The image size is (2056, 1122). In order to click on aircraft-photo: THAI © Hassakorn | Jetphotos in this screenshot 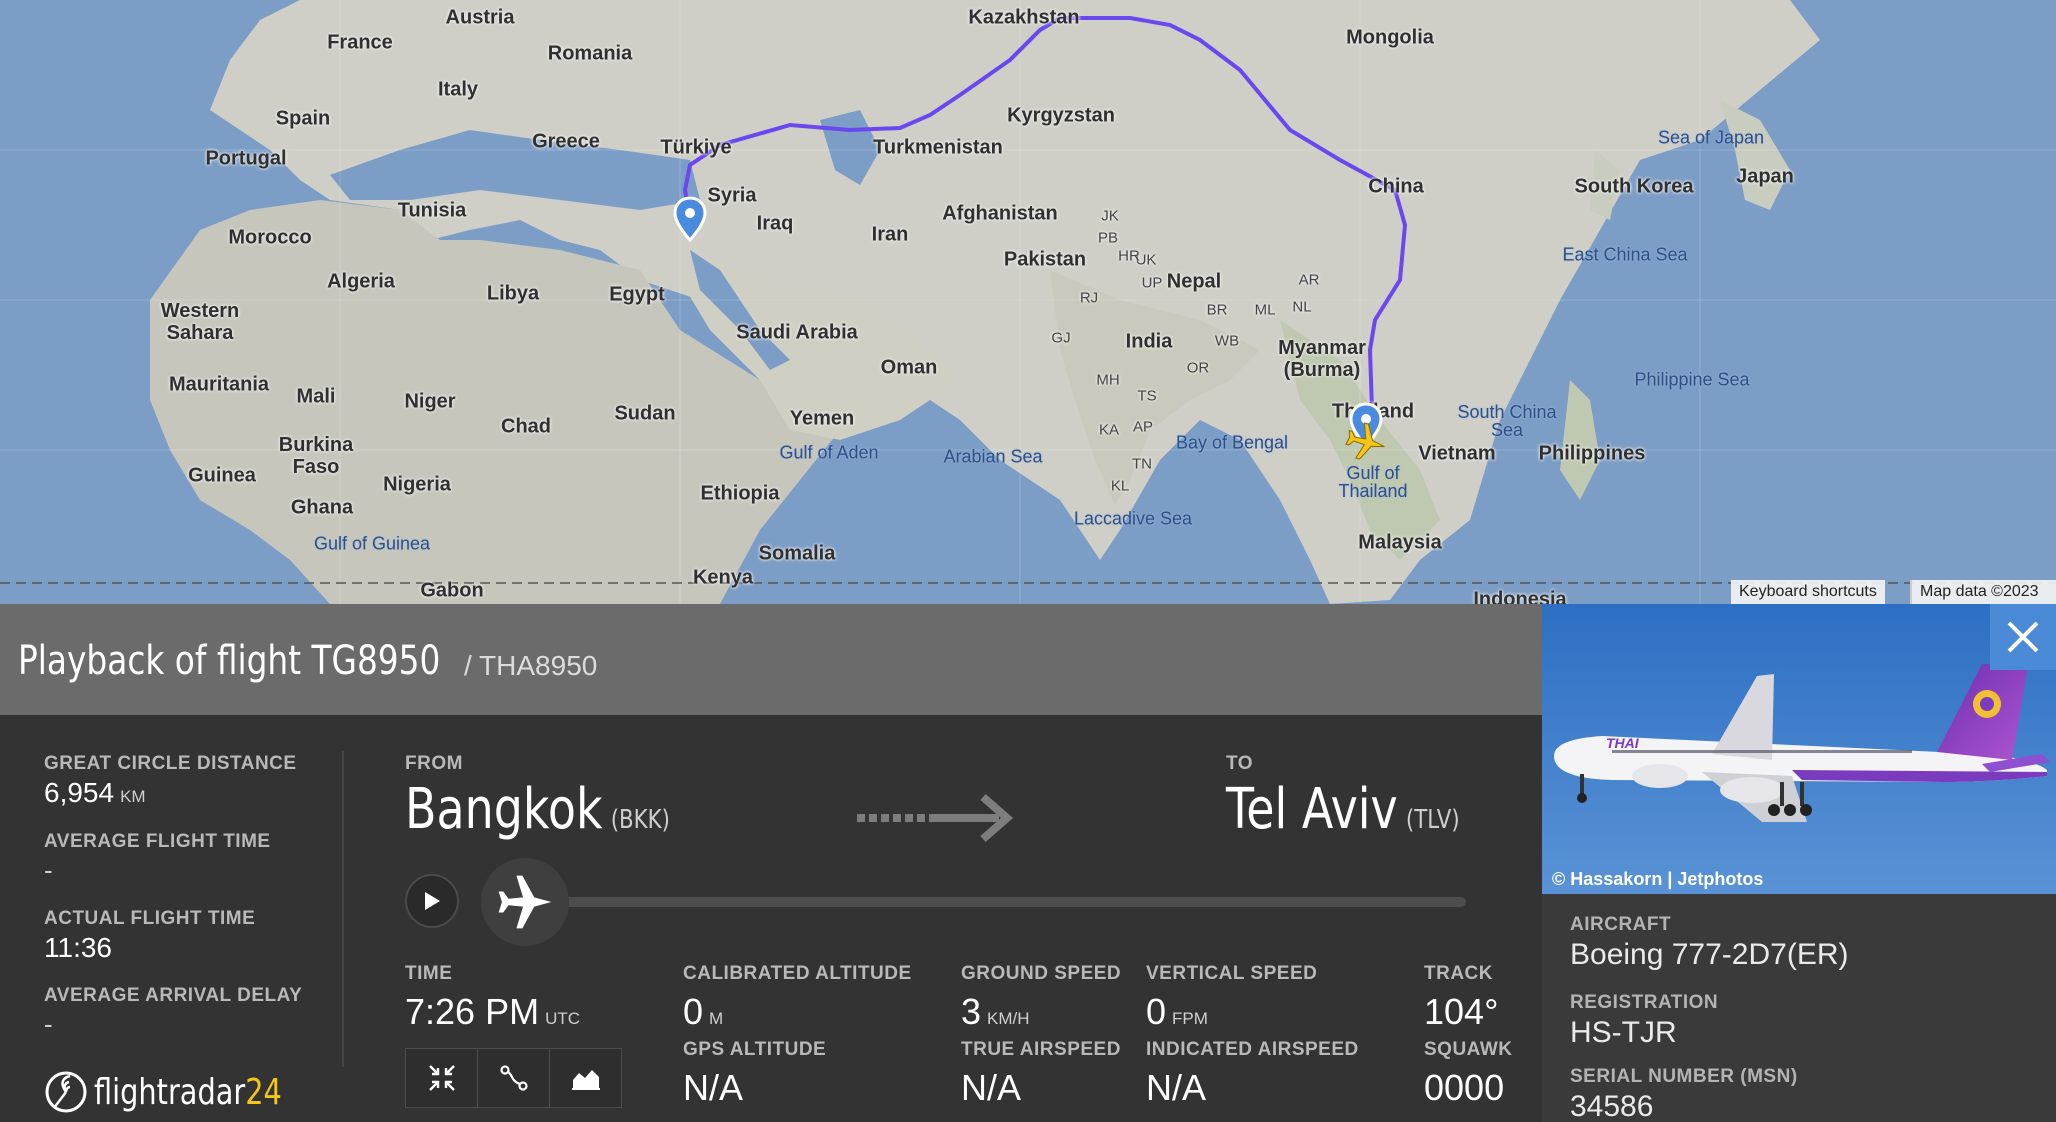, I will do `click(1799, 749)`.